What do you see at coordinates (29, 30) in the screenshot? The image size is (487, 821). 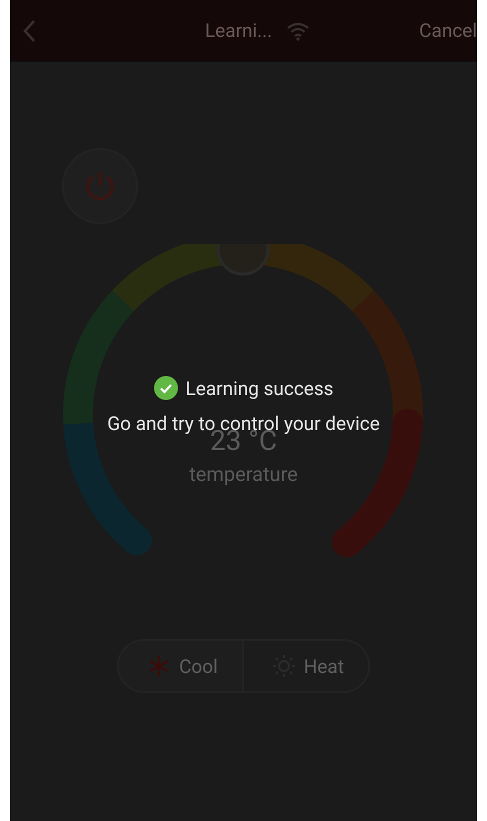 I see `back-icon` at bounding box center [29, 30].